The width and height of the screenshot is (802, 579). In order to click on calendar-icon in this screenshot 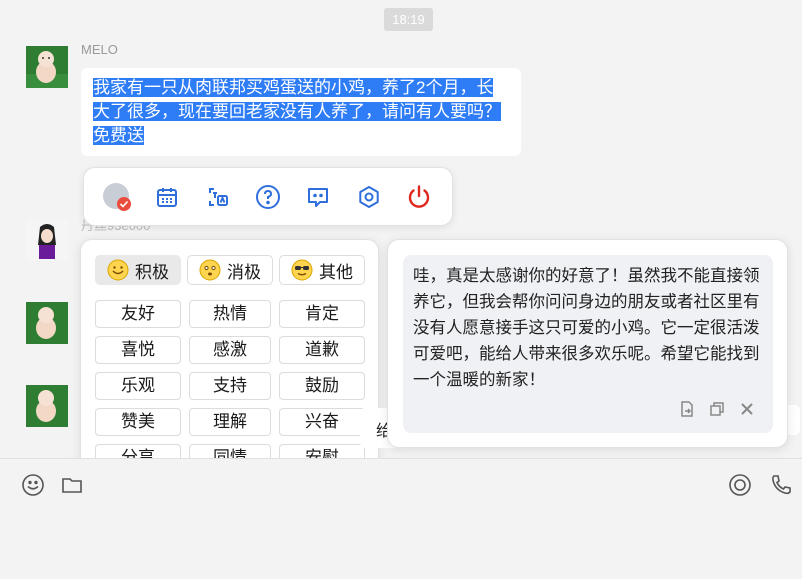, I will do `click(167, 197)`.